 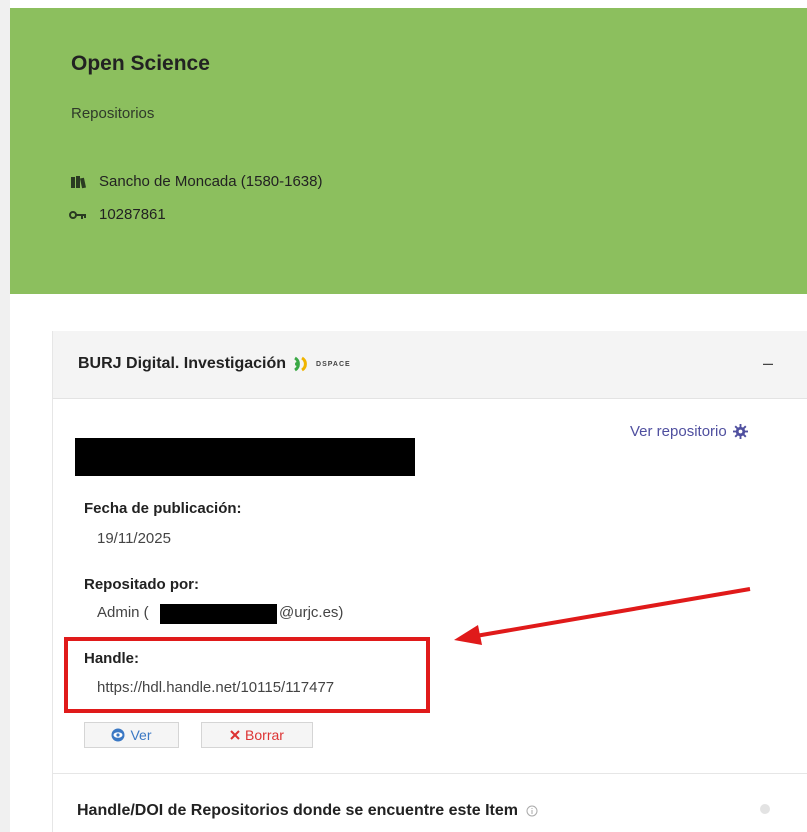 I want to click on view-button: Ver, so click(x=131, y=735).